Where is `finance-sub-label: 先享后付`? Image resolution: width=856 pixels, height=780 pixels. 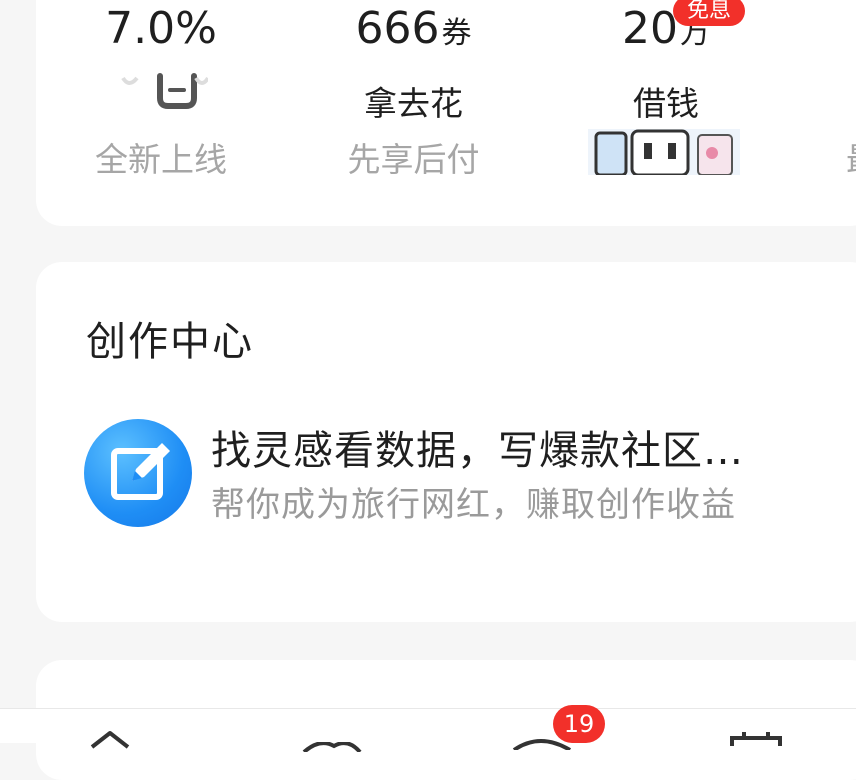
finance-sub-label: 先享后付 is located at coordinates (413, 159).